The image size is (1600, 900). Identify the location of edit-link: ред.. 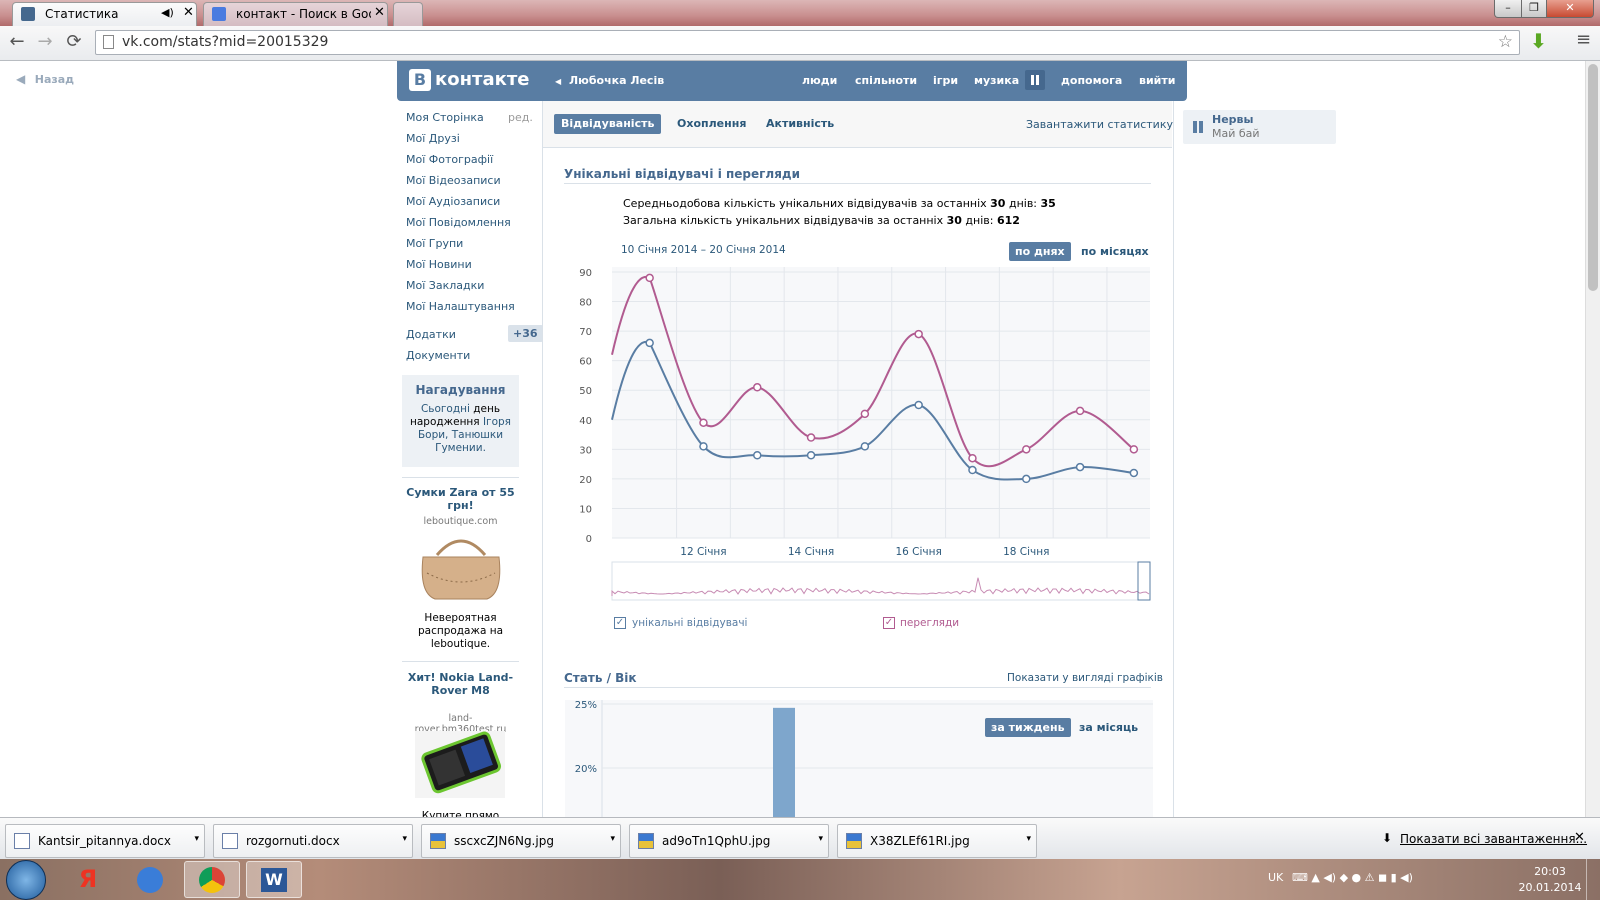
(520, 117).